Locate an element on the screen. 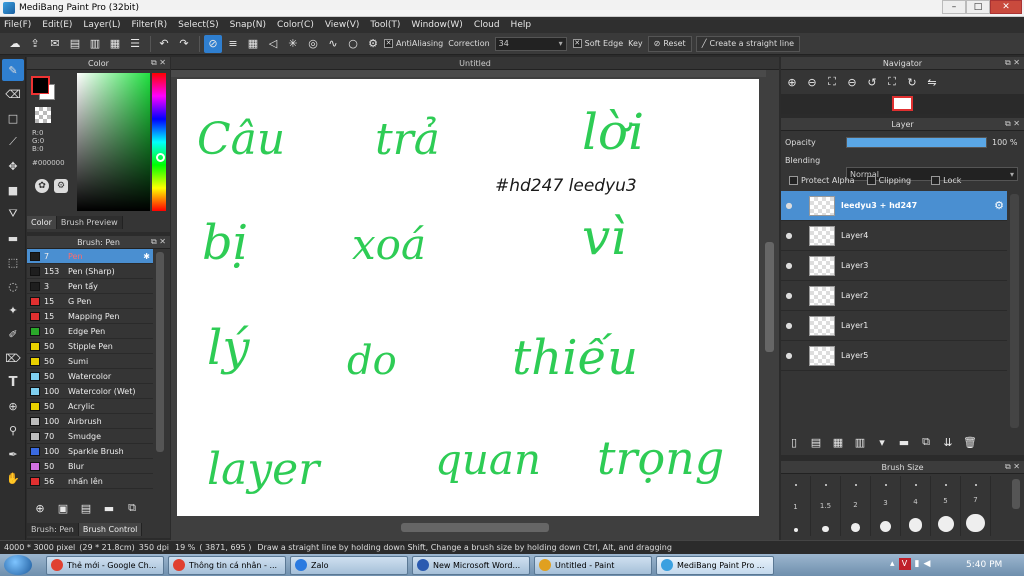 This screenshot has width=1024, height=576. taskbar-button: Untitled - Paint is located at coordinates (593, 565).